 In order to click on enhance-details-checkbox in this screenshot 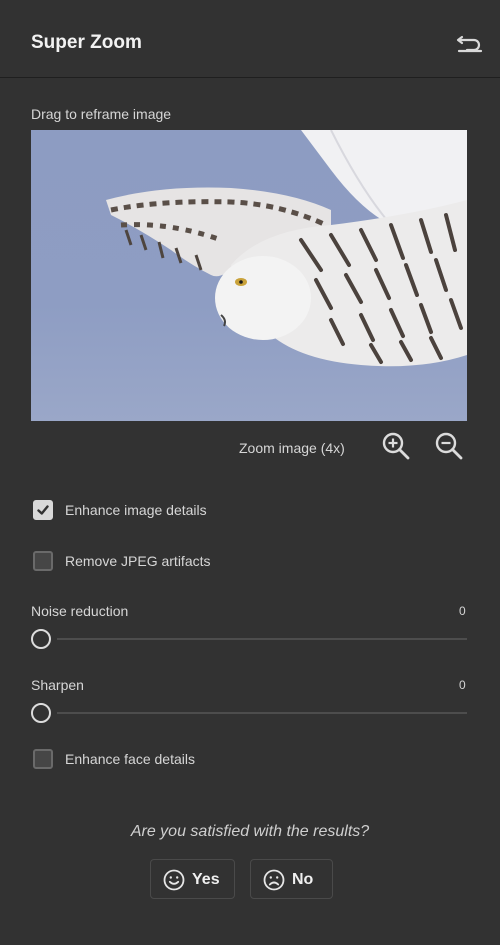, I will do `click(43, 510)`.